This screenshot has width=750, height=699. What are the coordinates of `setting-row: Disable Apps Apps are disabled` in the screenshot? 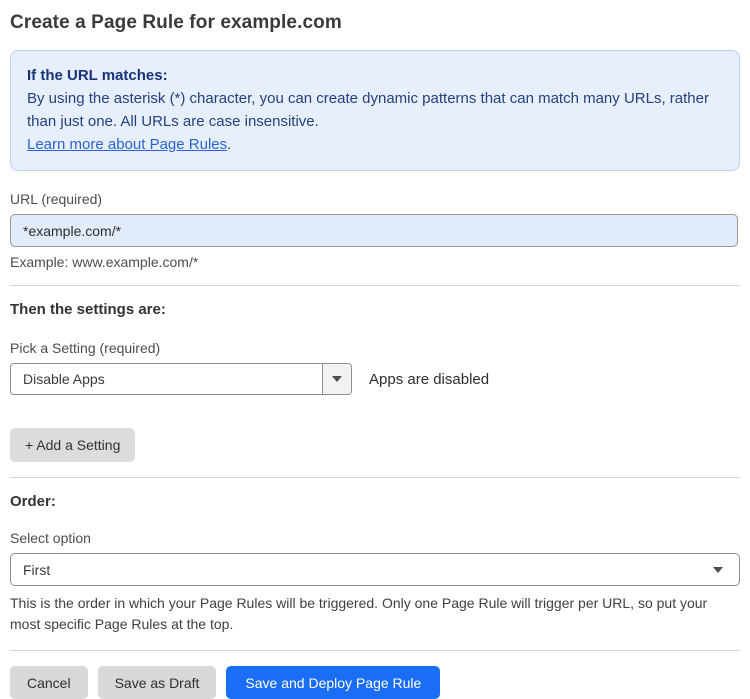 It's located at (375, 379).